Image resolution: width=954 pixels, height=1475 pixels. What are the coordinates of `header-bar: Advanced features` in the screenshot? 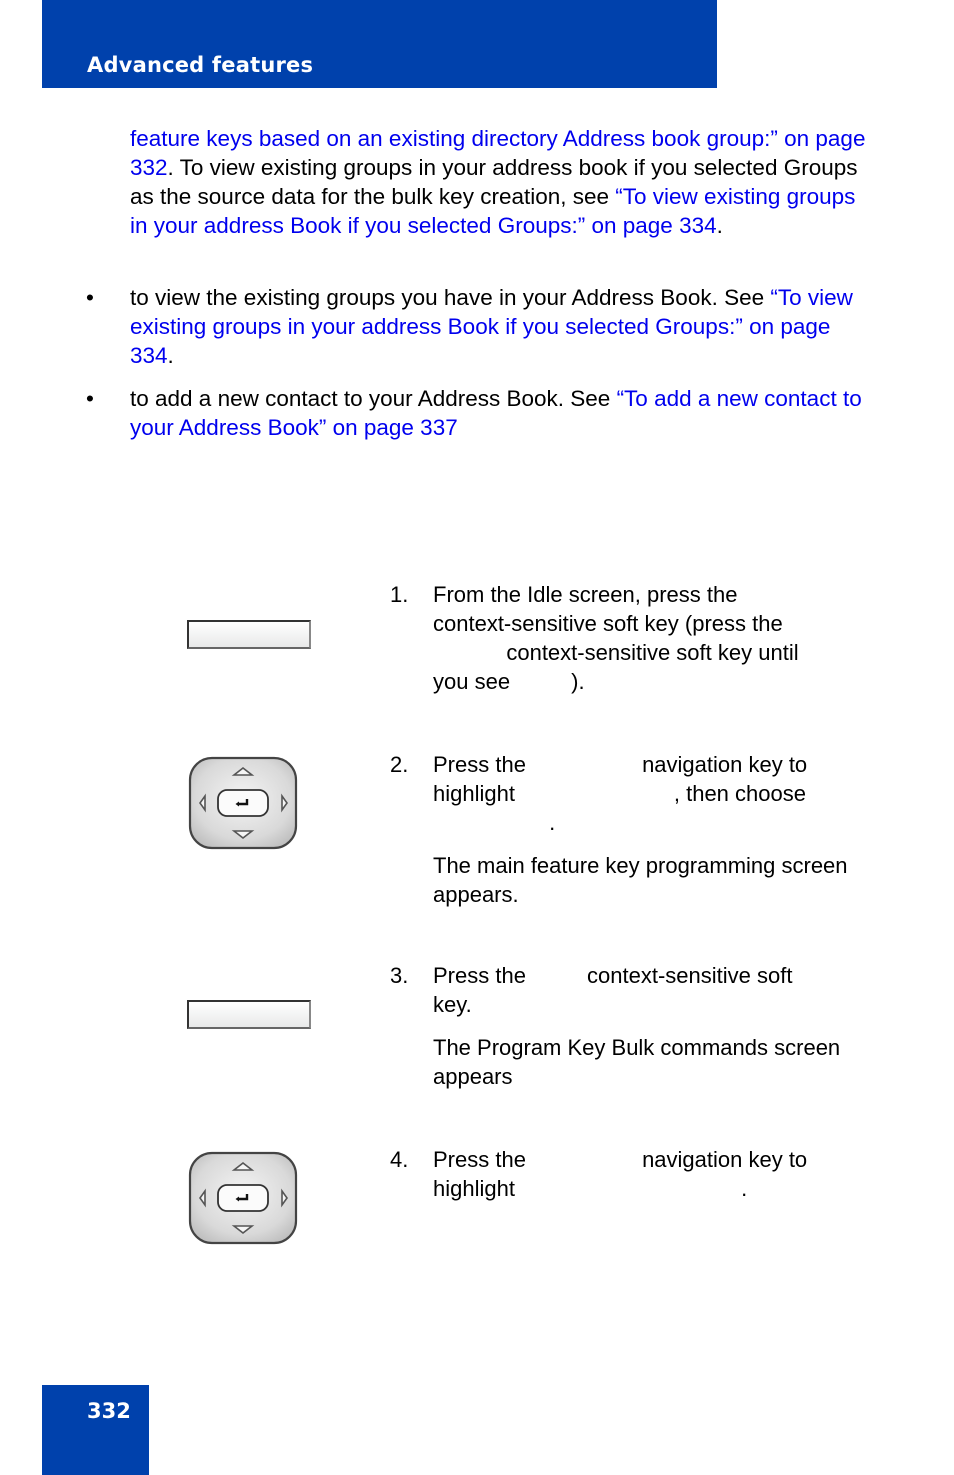 It's located at (379, 44).